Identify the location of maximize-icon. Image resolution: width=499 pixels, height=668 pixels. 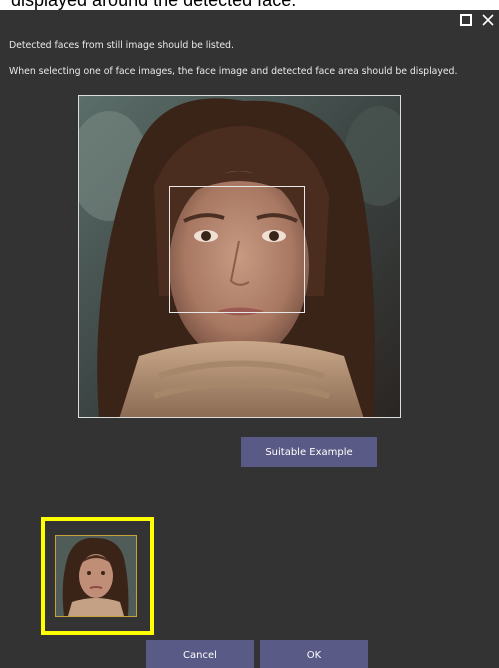
(466, 20).